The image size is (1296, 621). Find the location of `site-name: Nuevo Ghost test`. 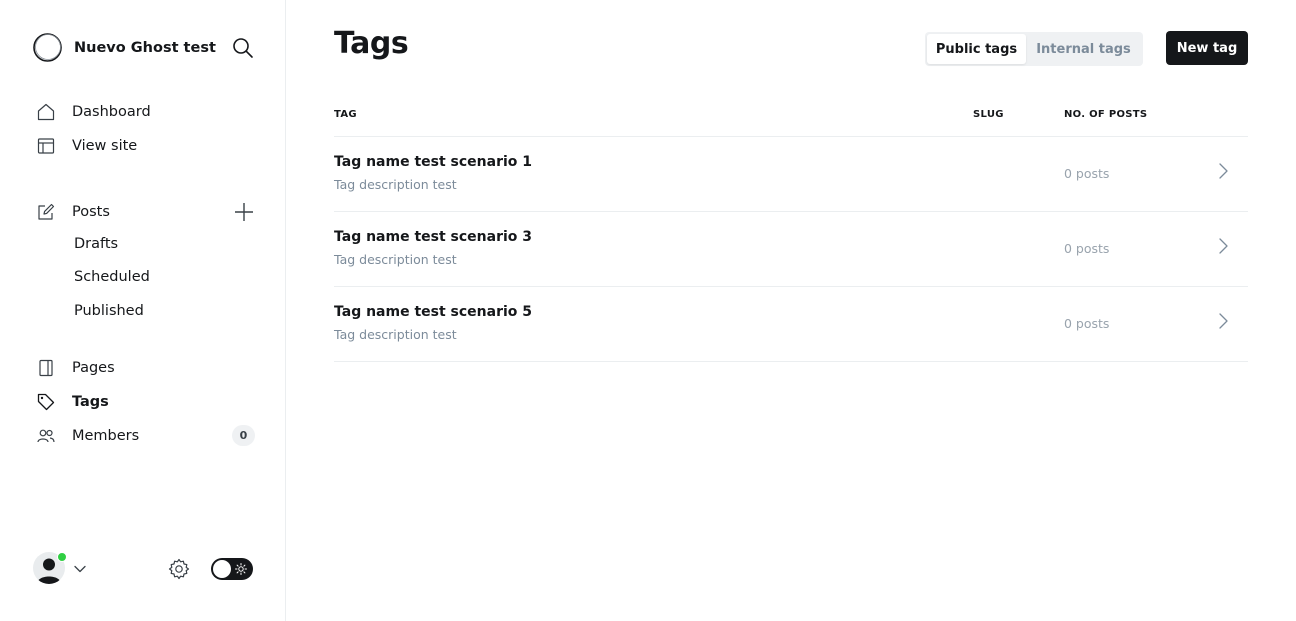

site-name: Nuevo Ghost test is located at coordinates (145, 47).